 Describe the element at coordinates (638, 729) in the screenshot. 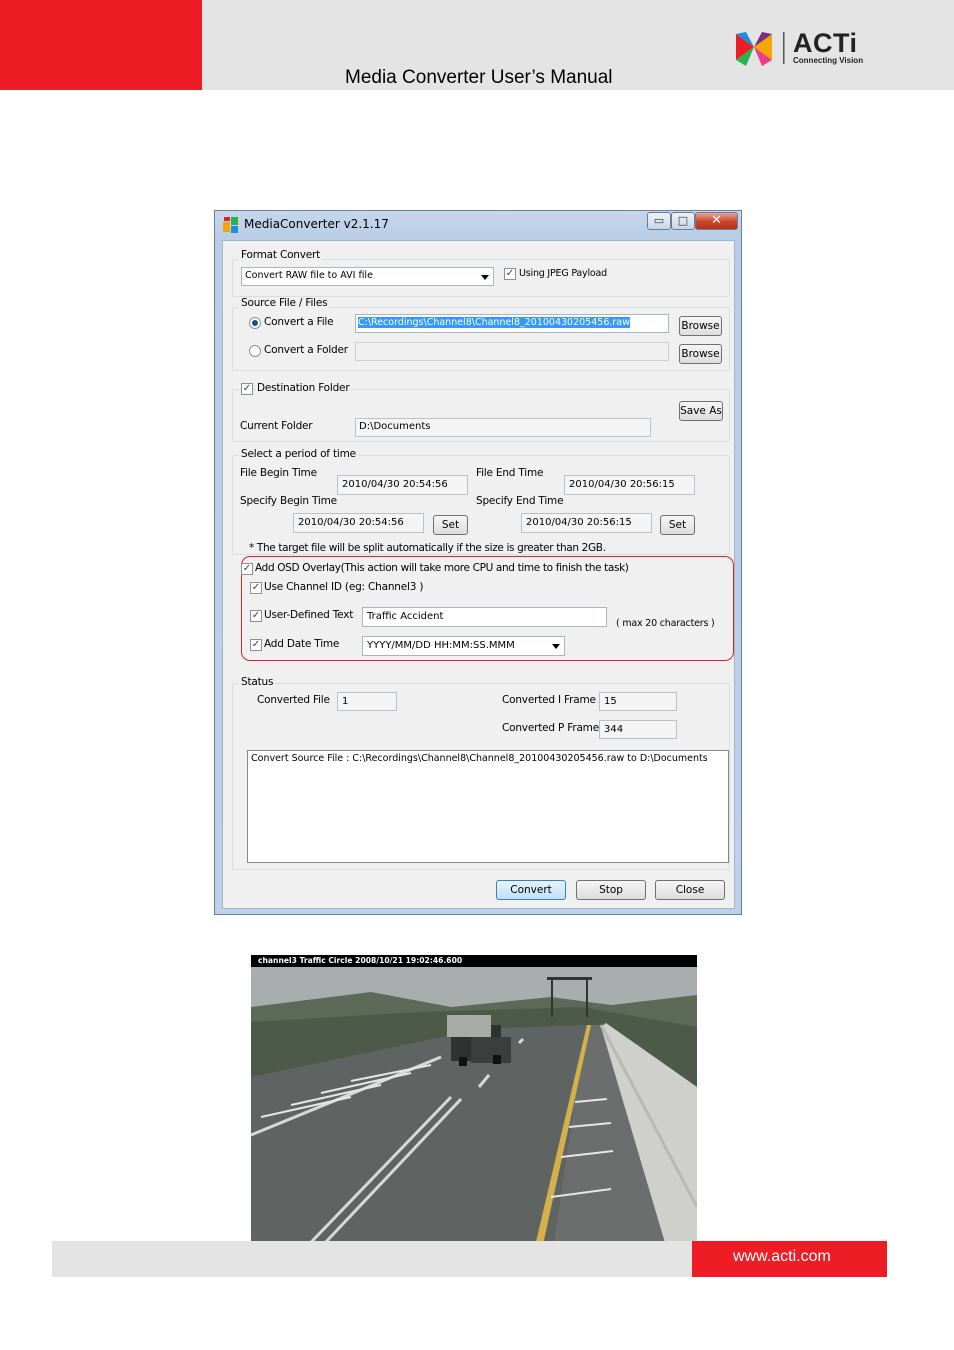

I see `p-frame-value: 344` at that location.